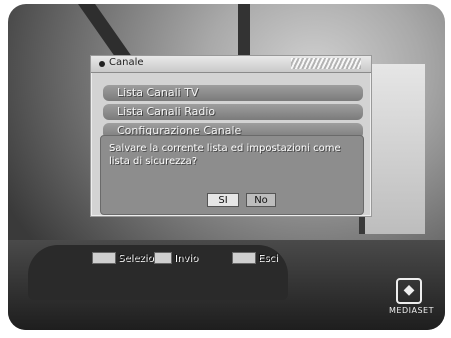 Image resolution: width=451 pixels, height=338 pixels. What do you see at coordinates (212, 259) in the screenshot?
I see `footer-legend: Selezion Invio Esci` at bounding box center [212, 259].